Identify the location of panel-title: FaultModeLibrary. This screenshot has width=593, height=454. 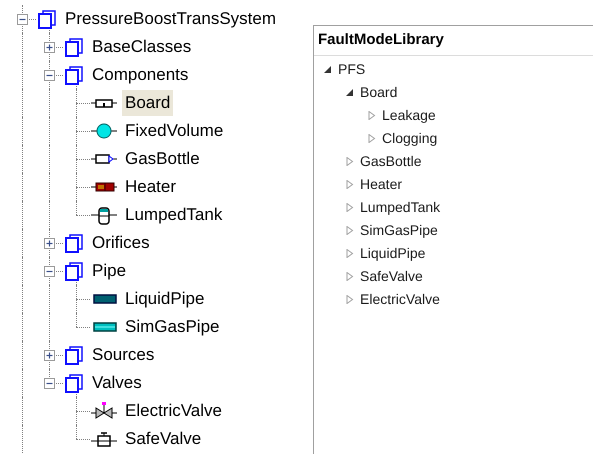
(381, 40).